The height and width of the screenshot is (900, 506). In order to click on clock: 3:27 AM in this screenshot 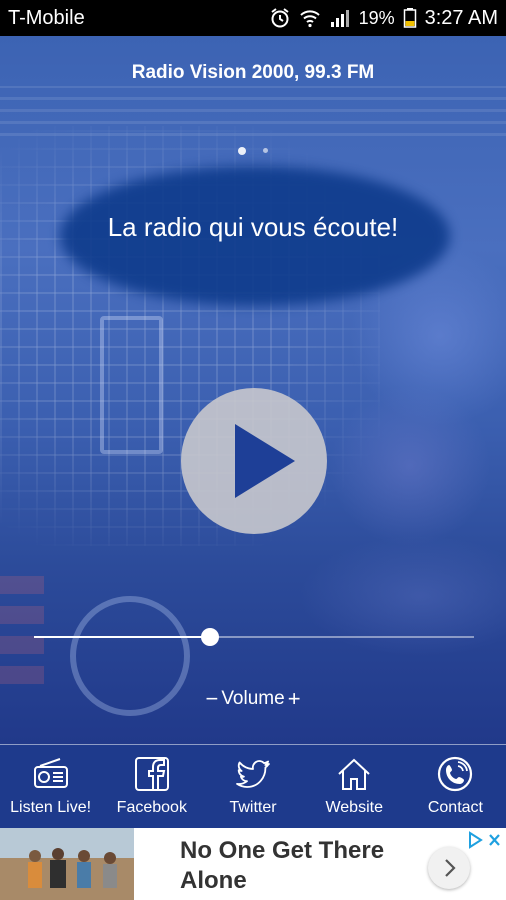, I will do `click(461, 17)`.